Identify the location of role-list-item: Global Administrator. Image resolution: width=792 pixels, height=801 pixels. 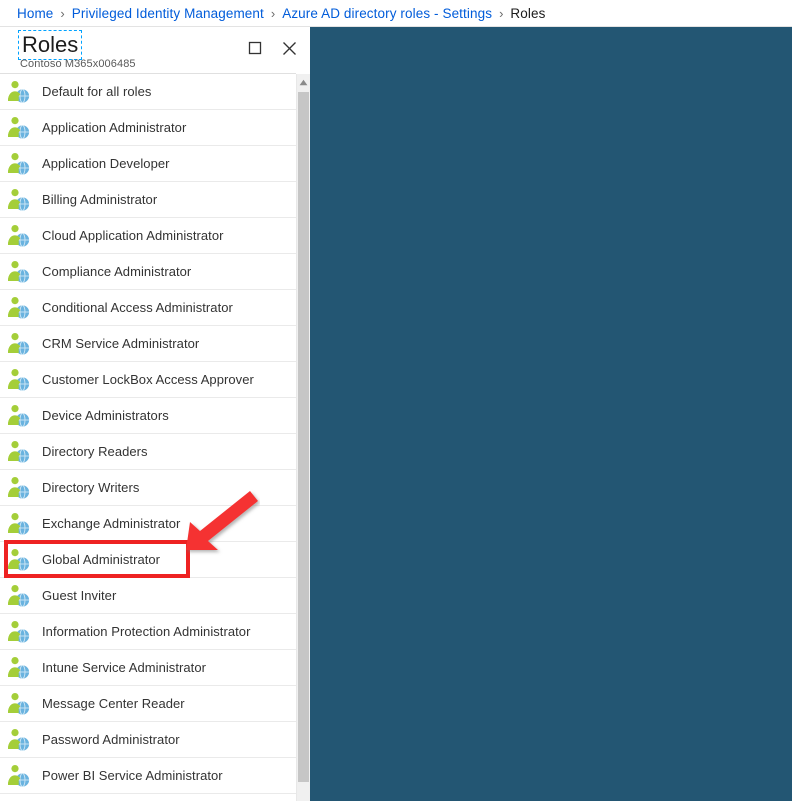
(148, 560).